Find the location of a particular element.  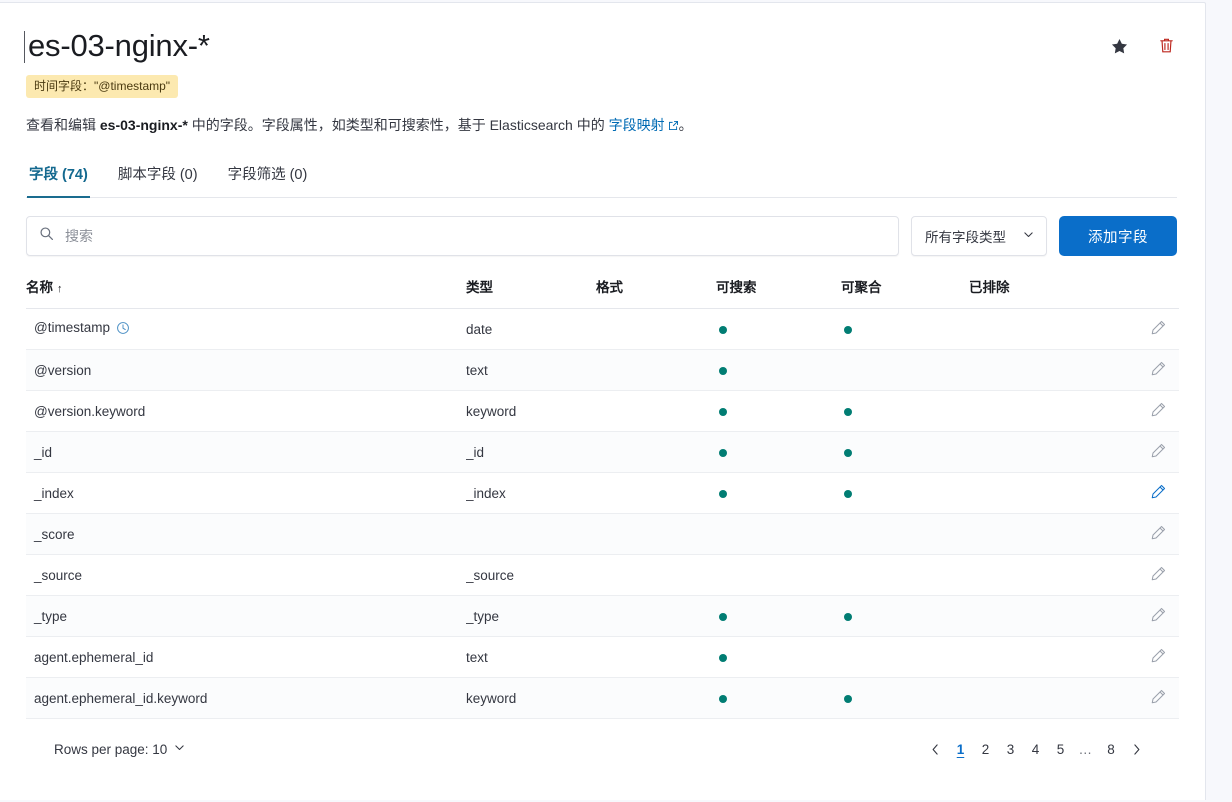

table-row: agent.ephemeral_id text is located at coordinates (602, 657).